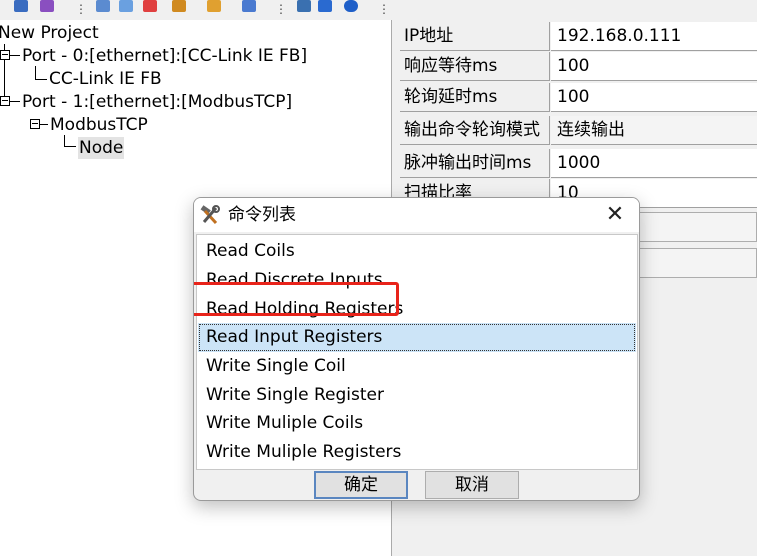  Describe the element at coordinates (417, 309) in the screenshot. I see `list-item: Read Holding Registers` at that location.